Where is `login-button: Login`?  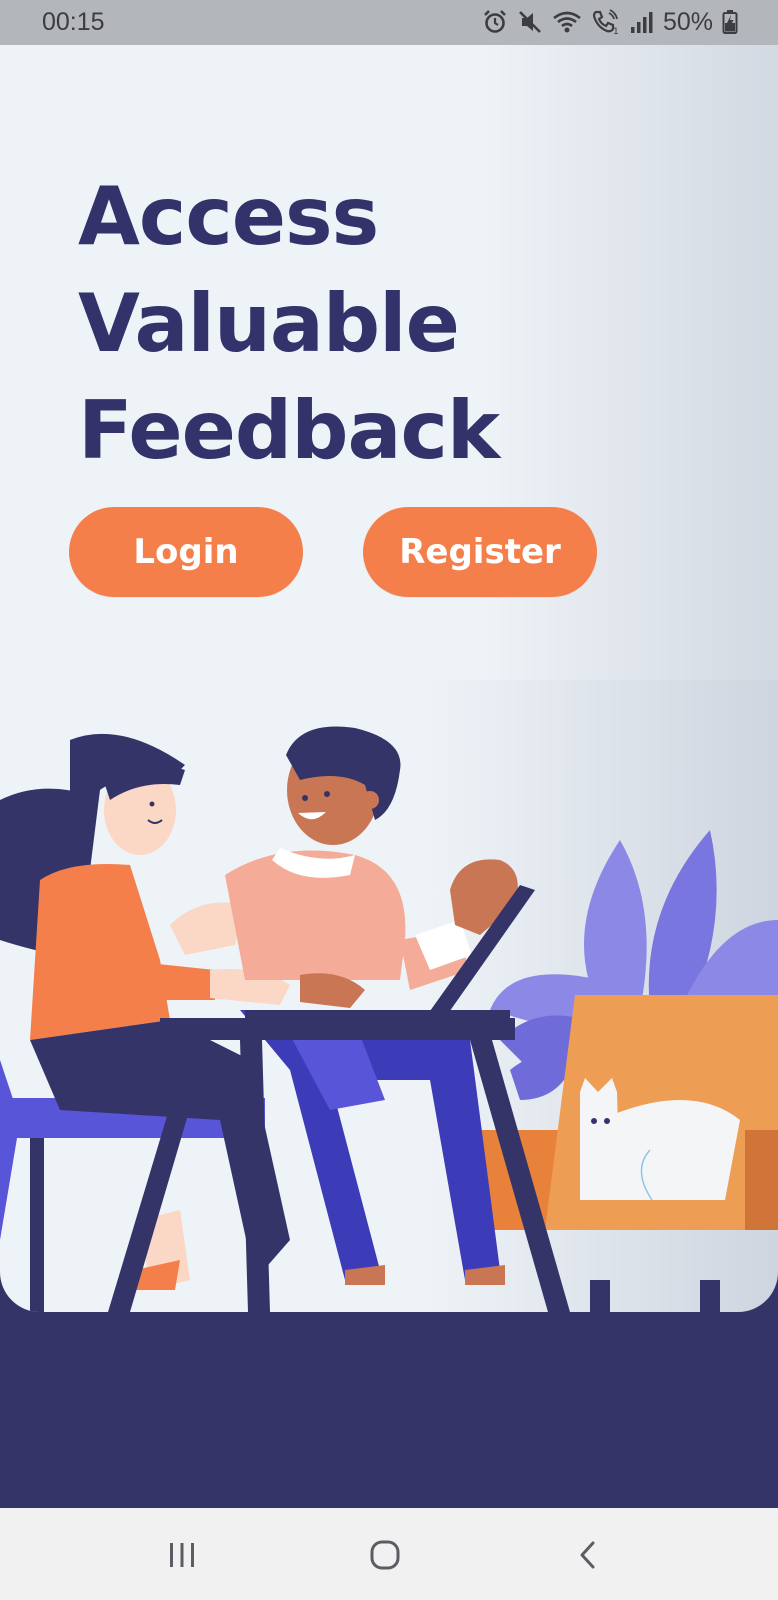 login-button: Login is located at coordinates (186, 552).